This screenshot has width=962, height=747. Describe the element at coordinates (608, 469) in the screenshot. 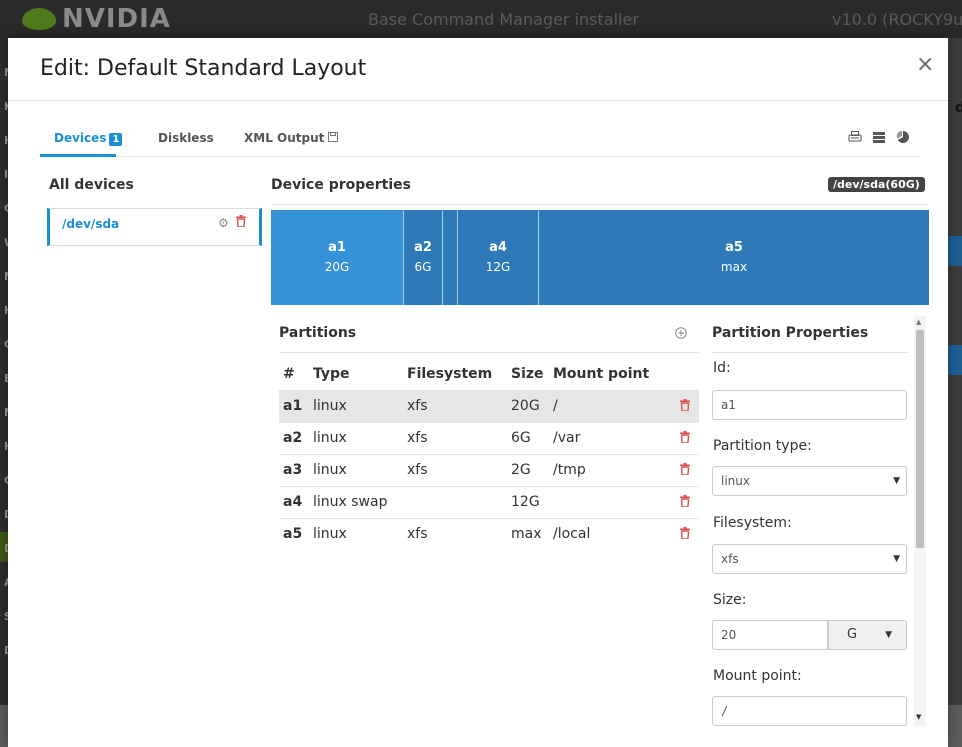

I see `partition-mount: /tmp` at that location.